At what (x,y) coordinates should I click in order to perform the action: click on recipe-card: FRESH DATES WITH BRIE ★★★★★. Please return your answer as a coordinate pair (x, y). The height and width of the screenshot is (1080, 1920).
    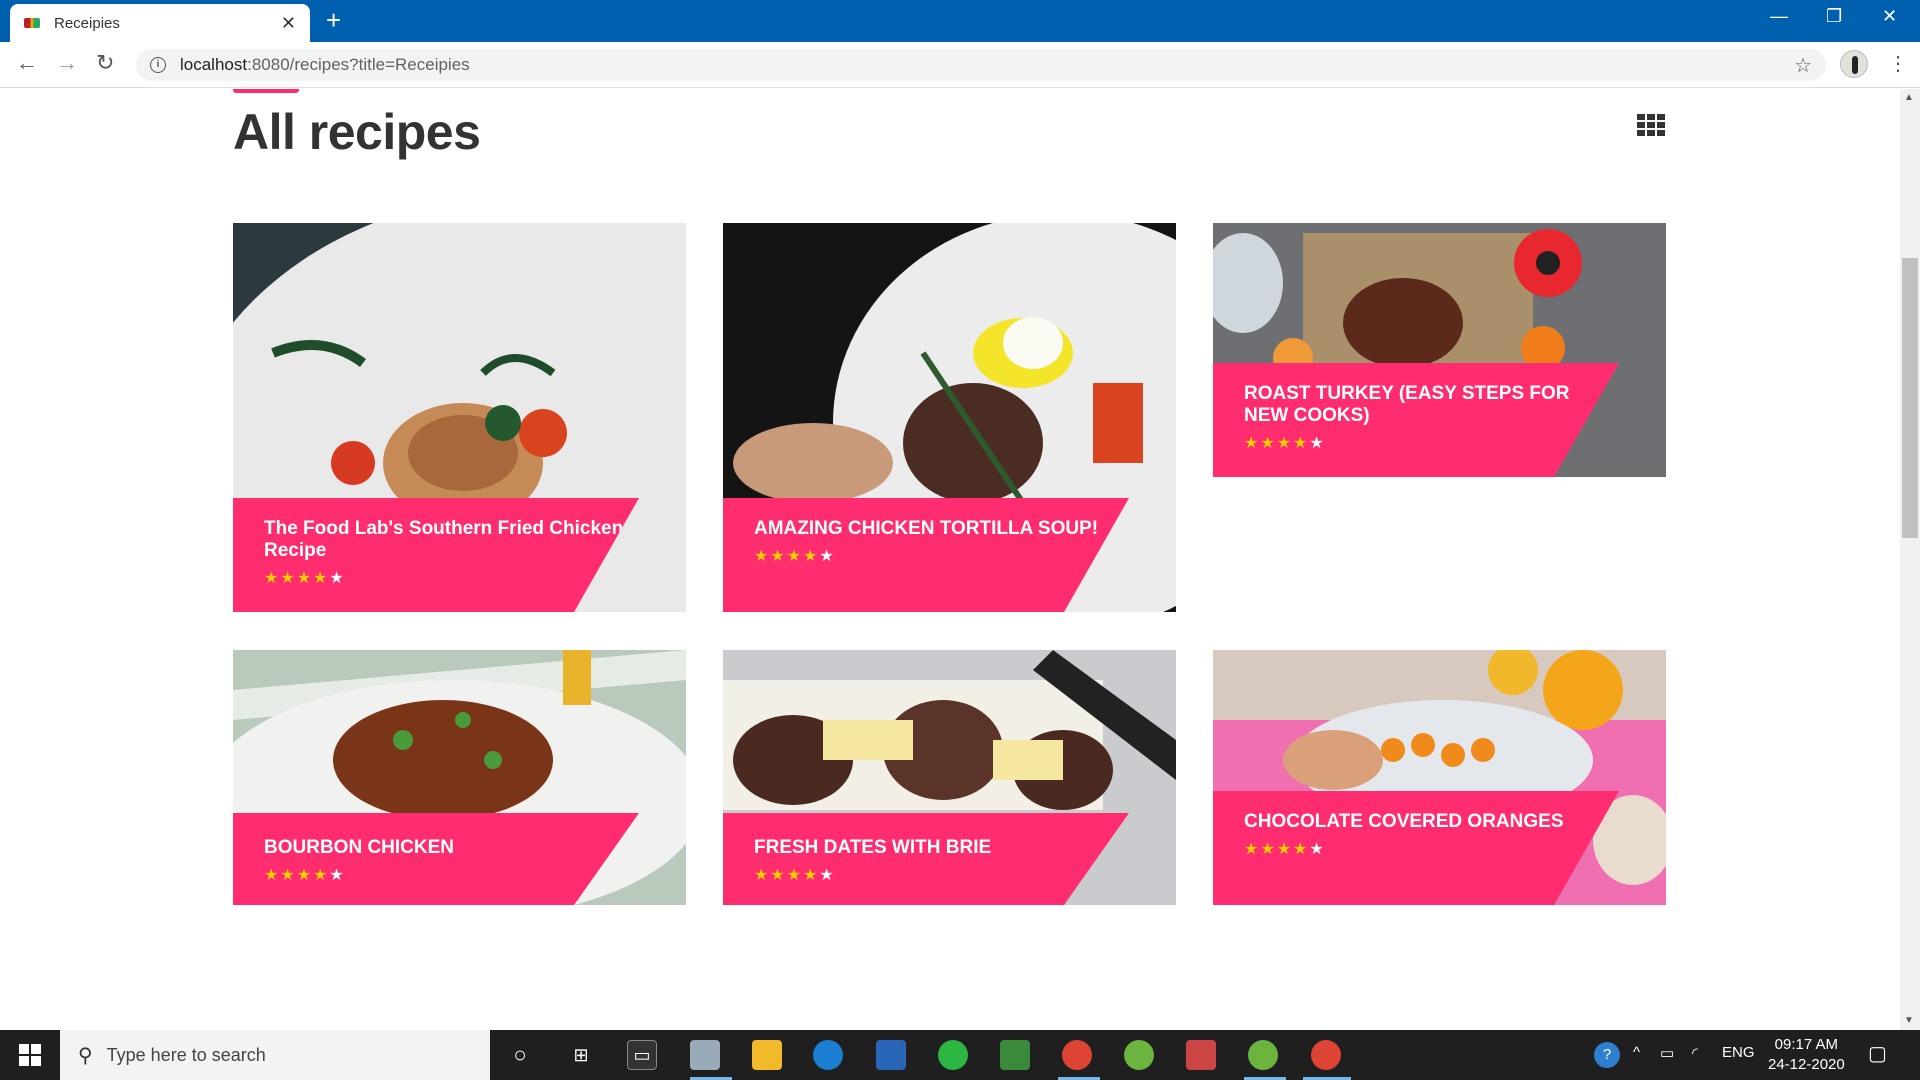
    Looking at the image, I should click on (949, 777).